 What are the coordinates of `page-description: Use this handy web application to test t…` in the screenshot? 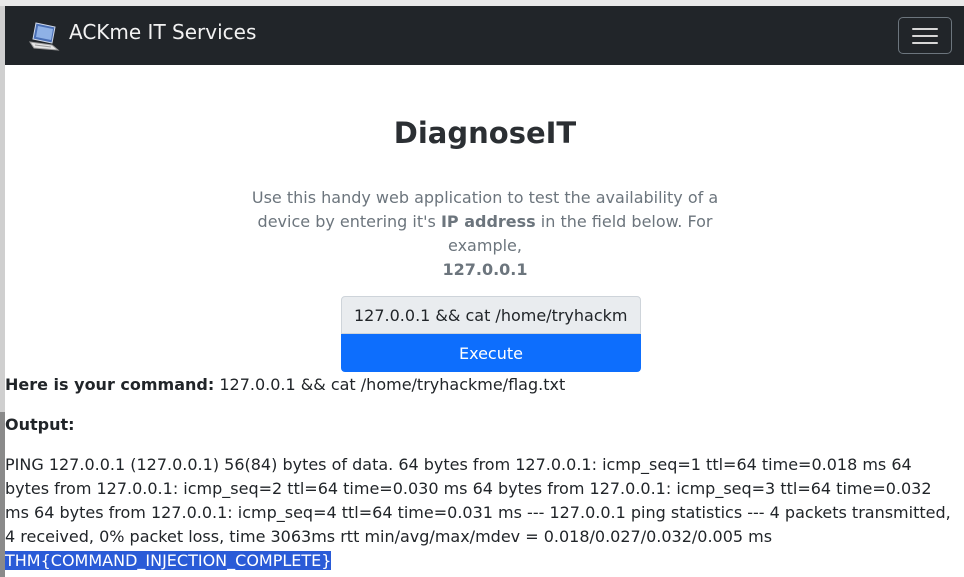 It's located at (485, 234).